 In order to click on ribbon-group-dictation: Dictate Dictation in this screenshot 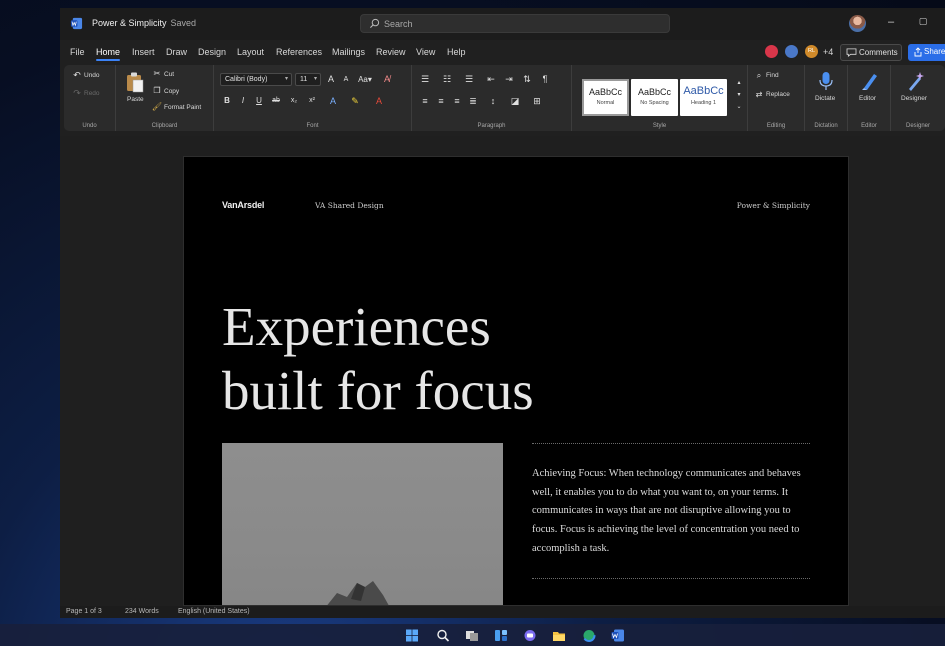, I will do `click(826, 98)`.